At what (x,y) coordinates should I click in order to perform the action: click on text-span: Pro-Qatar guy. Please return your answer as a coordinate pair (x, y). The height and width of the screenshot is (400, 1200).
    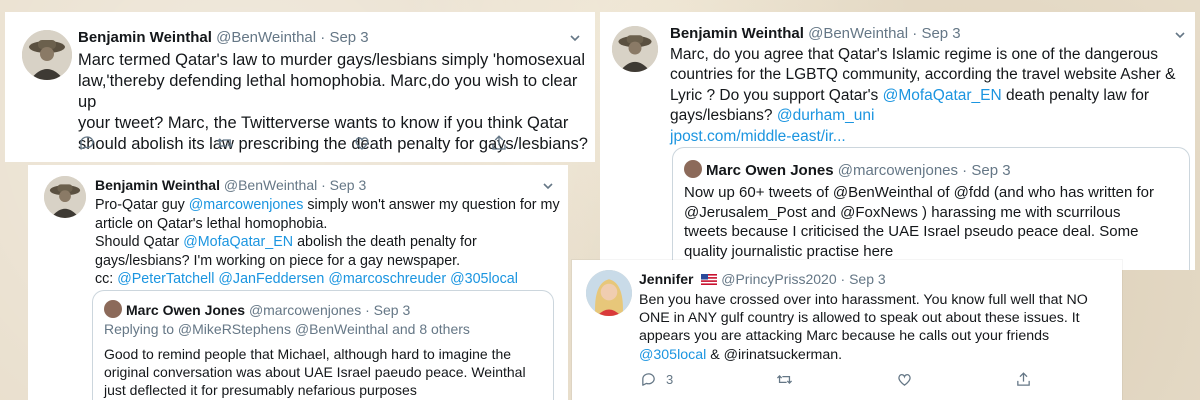
    Looking at the image, I should click on (142, 205).